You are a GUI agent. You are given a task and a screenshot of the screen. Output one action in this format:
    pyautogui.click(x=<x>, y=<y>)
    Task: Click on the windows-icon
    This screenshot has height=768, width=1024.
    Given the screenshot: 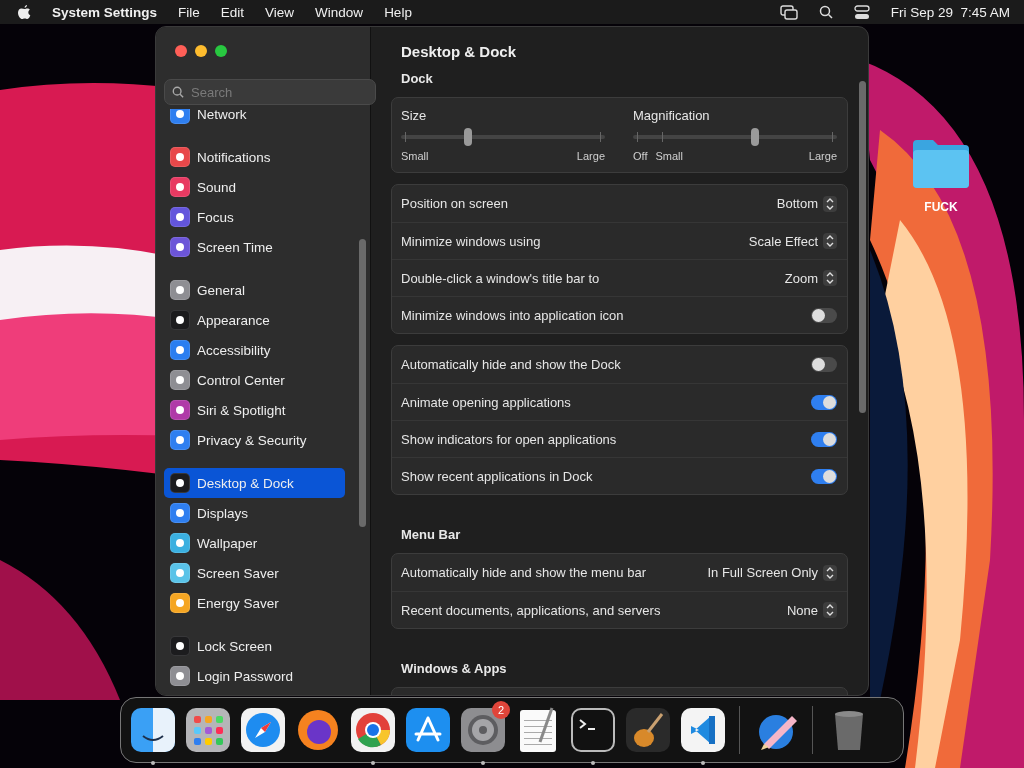 What is the action you would take?
    pyautogui.click(x=788, y=12)
    